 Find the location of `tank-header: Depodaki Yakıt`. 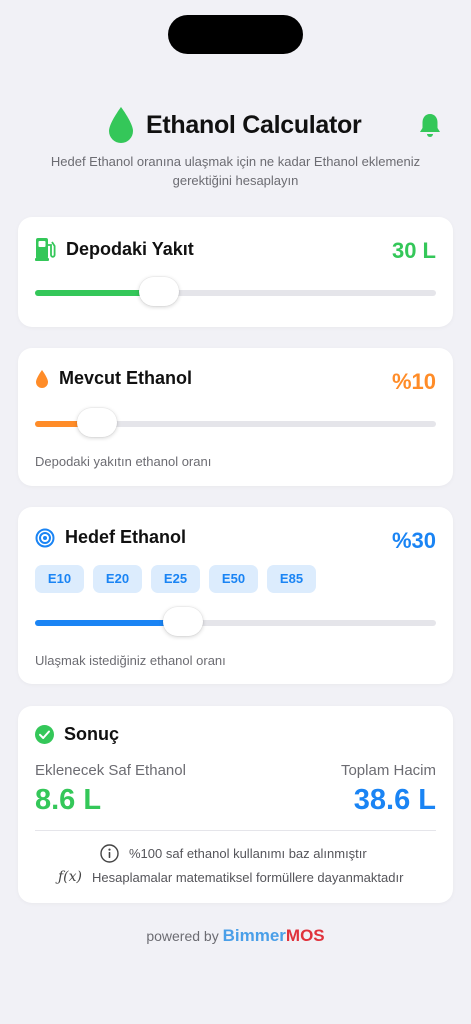

tank-header: Depodaki Yakıt is located at coordinates (114, 249).